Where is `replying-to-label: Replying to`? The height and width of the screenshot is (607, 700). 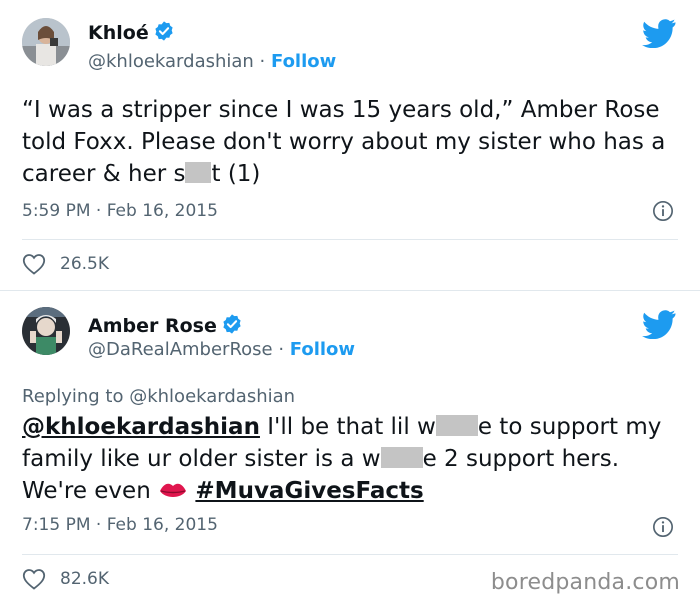
replying-to-label: Replying to is located at coordinates (73, 396).